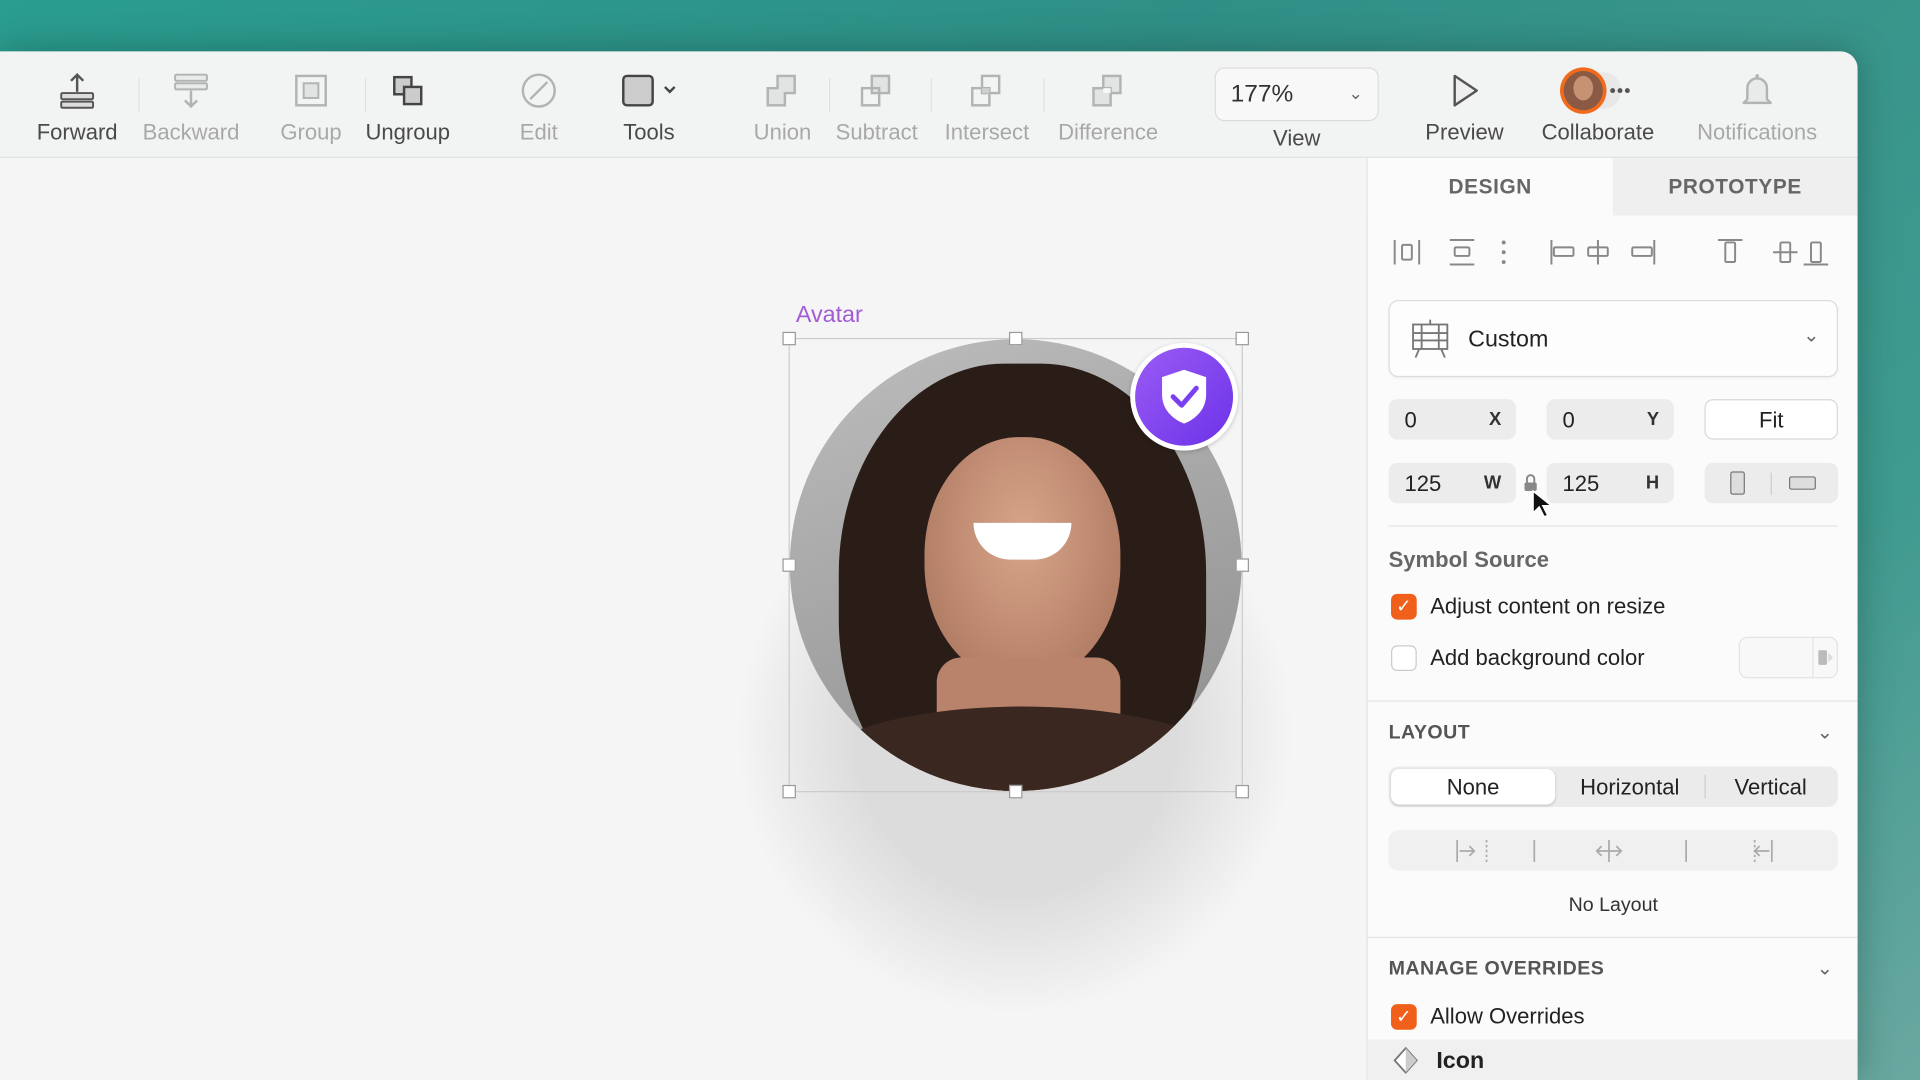 The image size is (1920, 1080). I want to click on backward-button: Backward, so click(191, 106).